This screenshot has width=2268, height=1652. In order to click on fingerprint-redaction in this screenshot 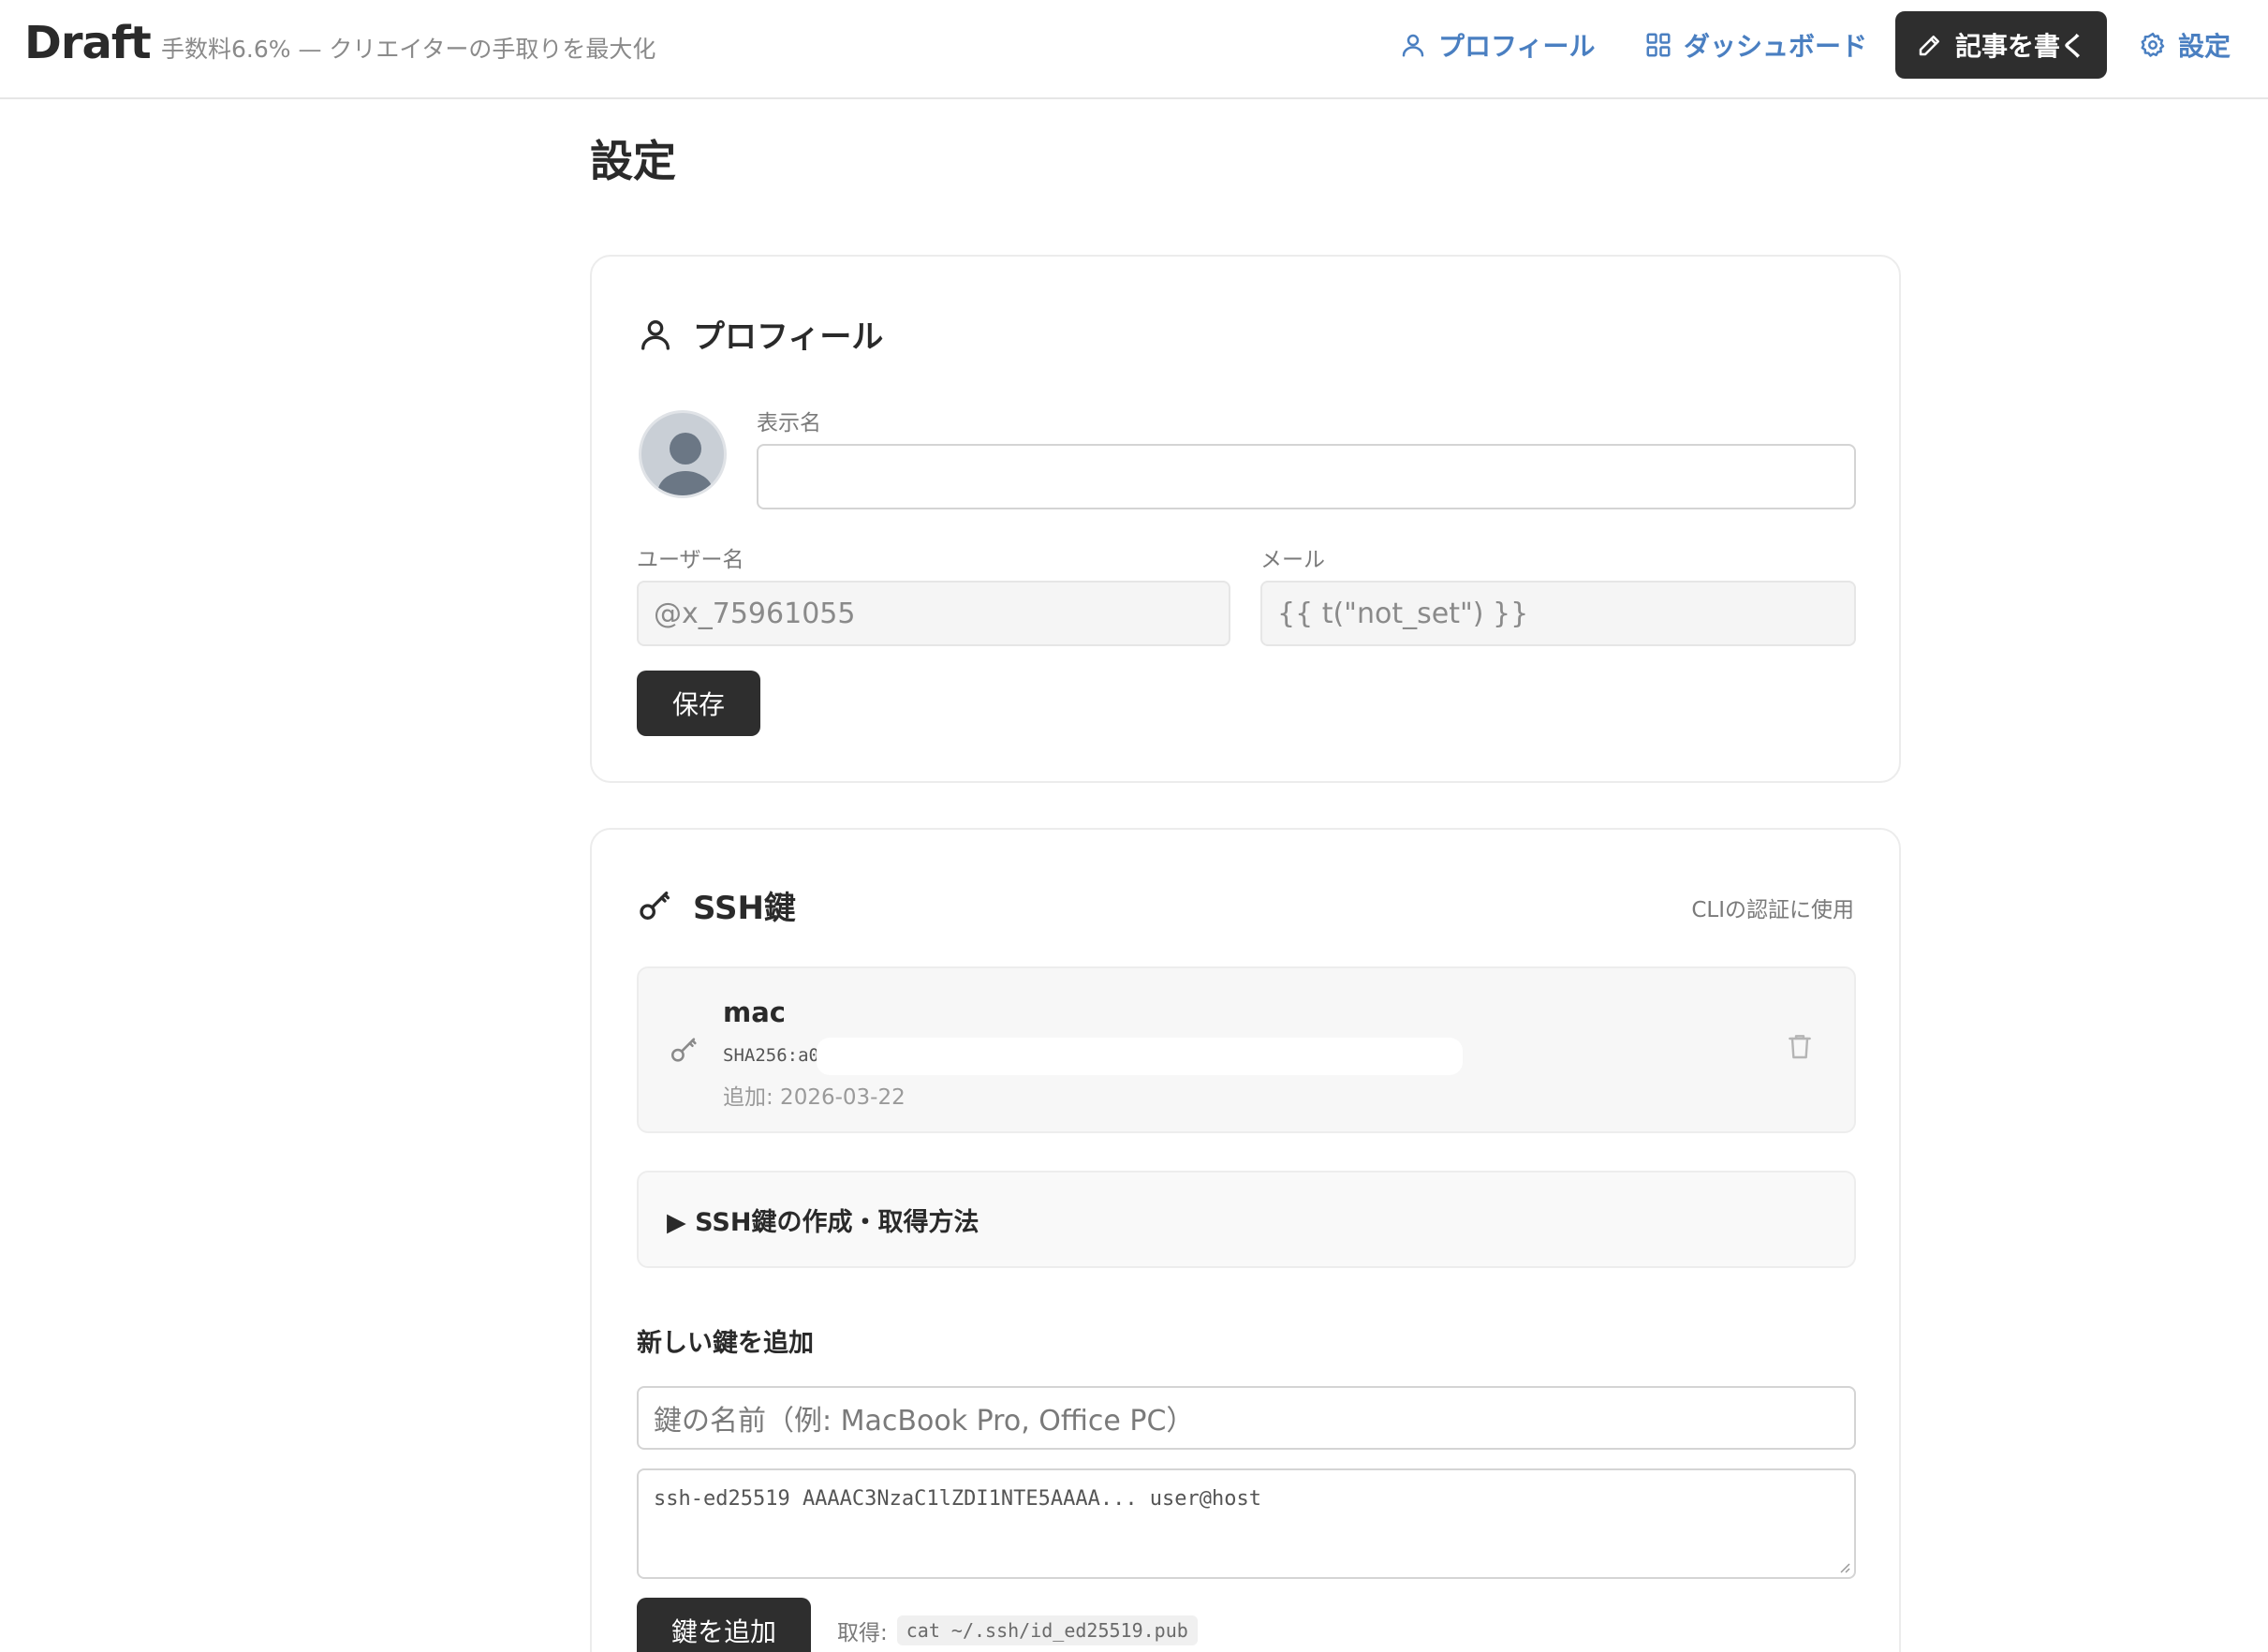, I will do `click(1140, 1056)`.